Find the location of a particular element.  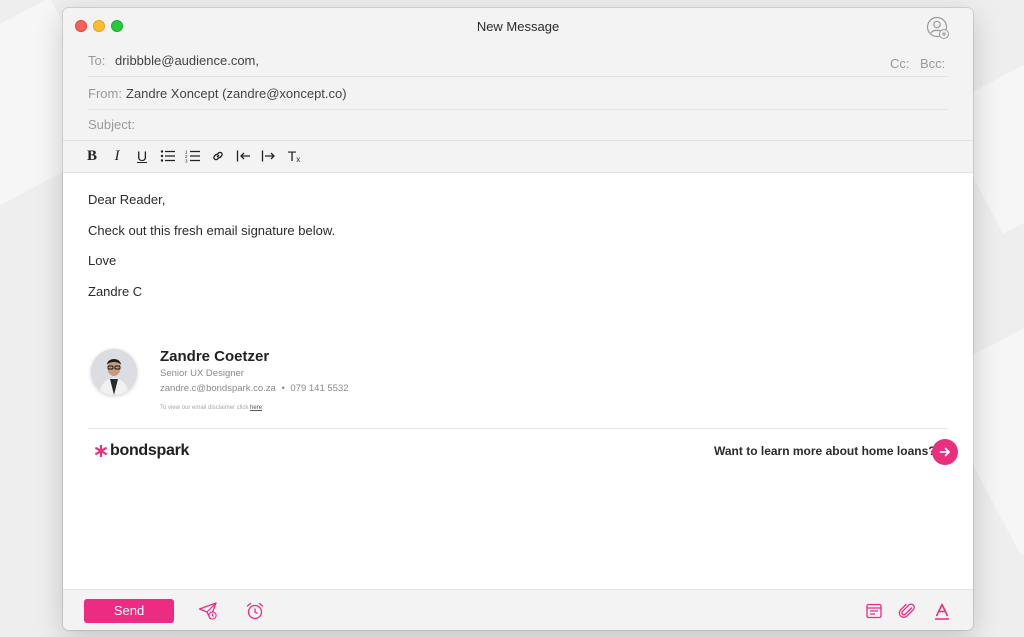

clear-format-label: T is located at coordinates (292, 156).